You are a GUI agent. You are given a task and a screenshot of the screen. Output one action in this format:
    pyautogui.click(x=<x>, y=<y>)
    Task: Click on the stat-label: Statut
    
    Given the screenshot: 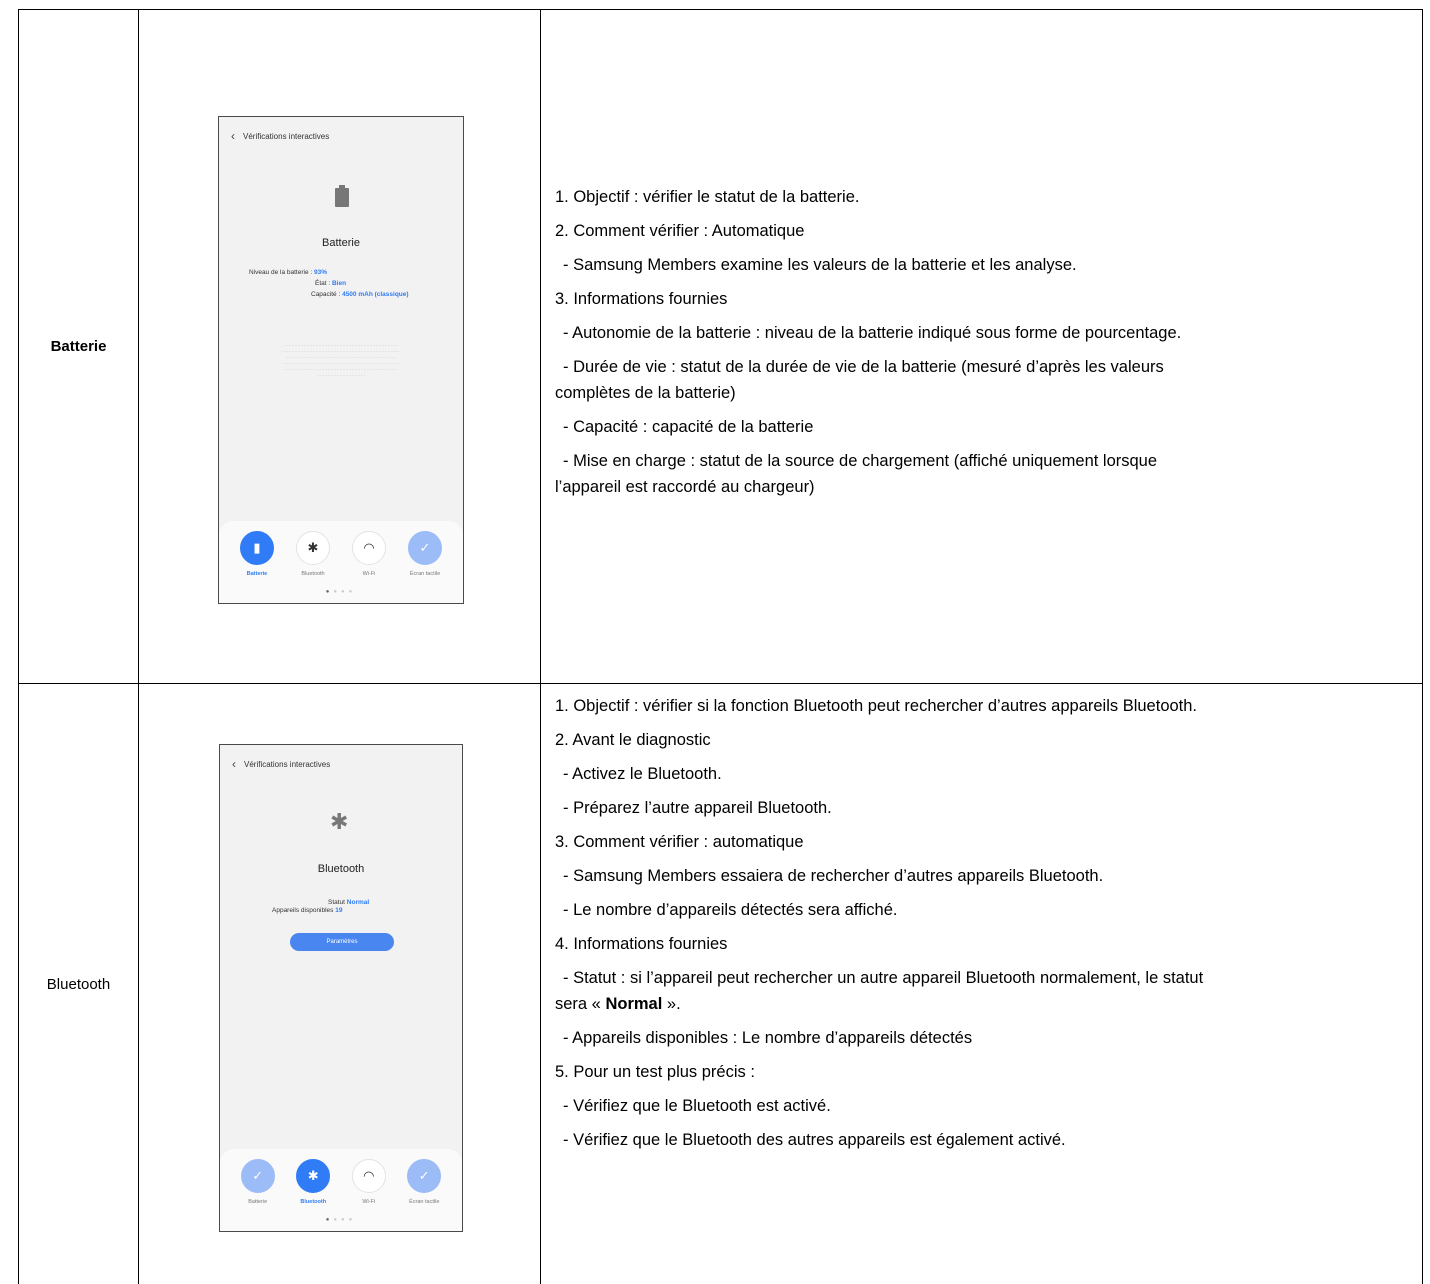 What is the action you would take?
    pyautogui.click(x=337, y=903)
    